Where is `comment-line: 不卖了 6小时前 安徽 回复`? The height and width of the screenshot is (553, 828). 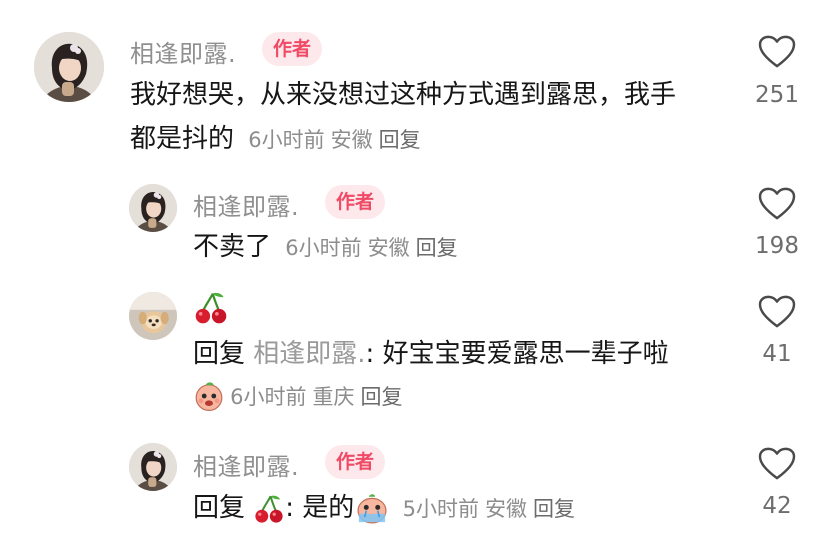
comment-line: 不卖了 6小时前 安徽 回复 is located at coordinates (328, 247).